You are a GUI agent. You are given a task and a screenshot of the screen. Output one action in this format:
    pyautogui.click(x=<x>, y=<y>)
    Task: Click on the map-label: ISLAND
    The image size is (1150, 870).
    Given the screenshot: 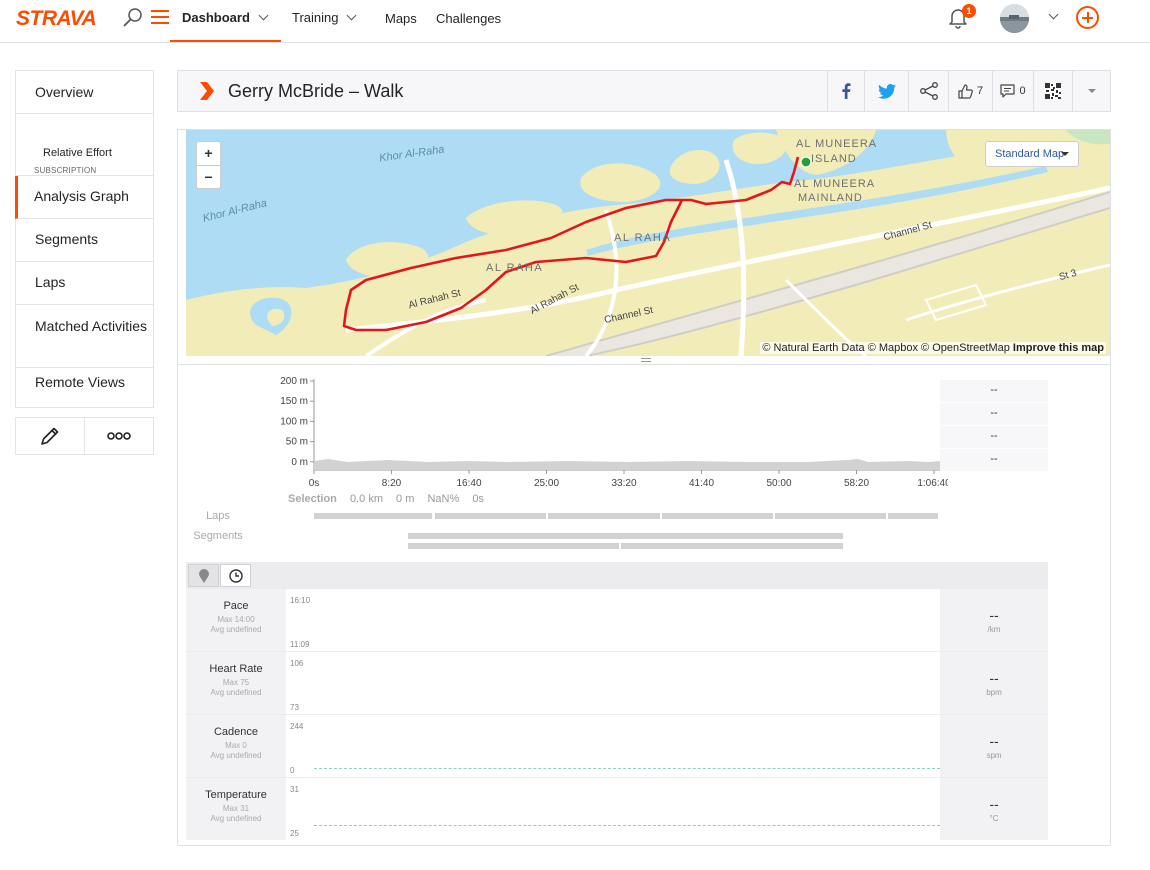 What is the action you would take?
    pyautogui.click(x=834, y=159)
    